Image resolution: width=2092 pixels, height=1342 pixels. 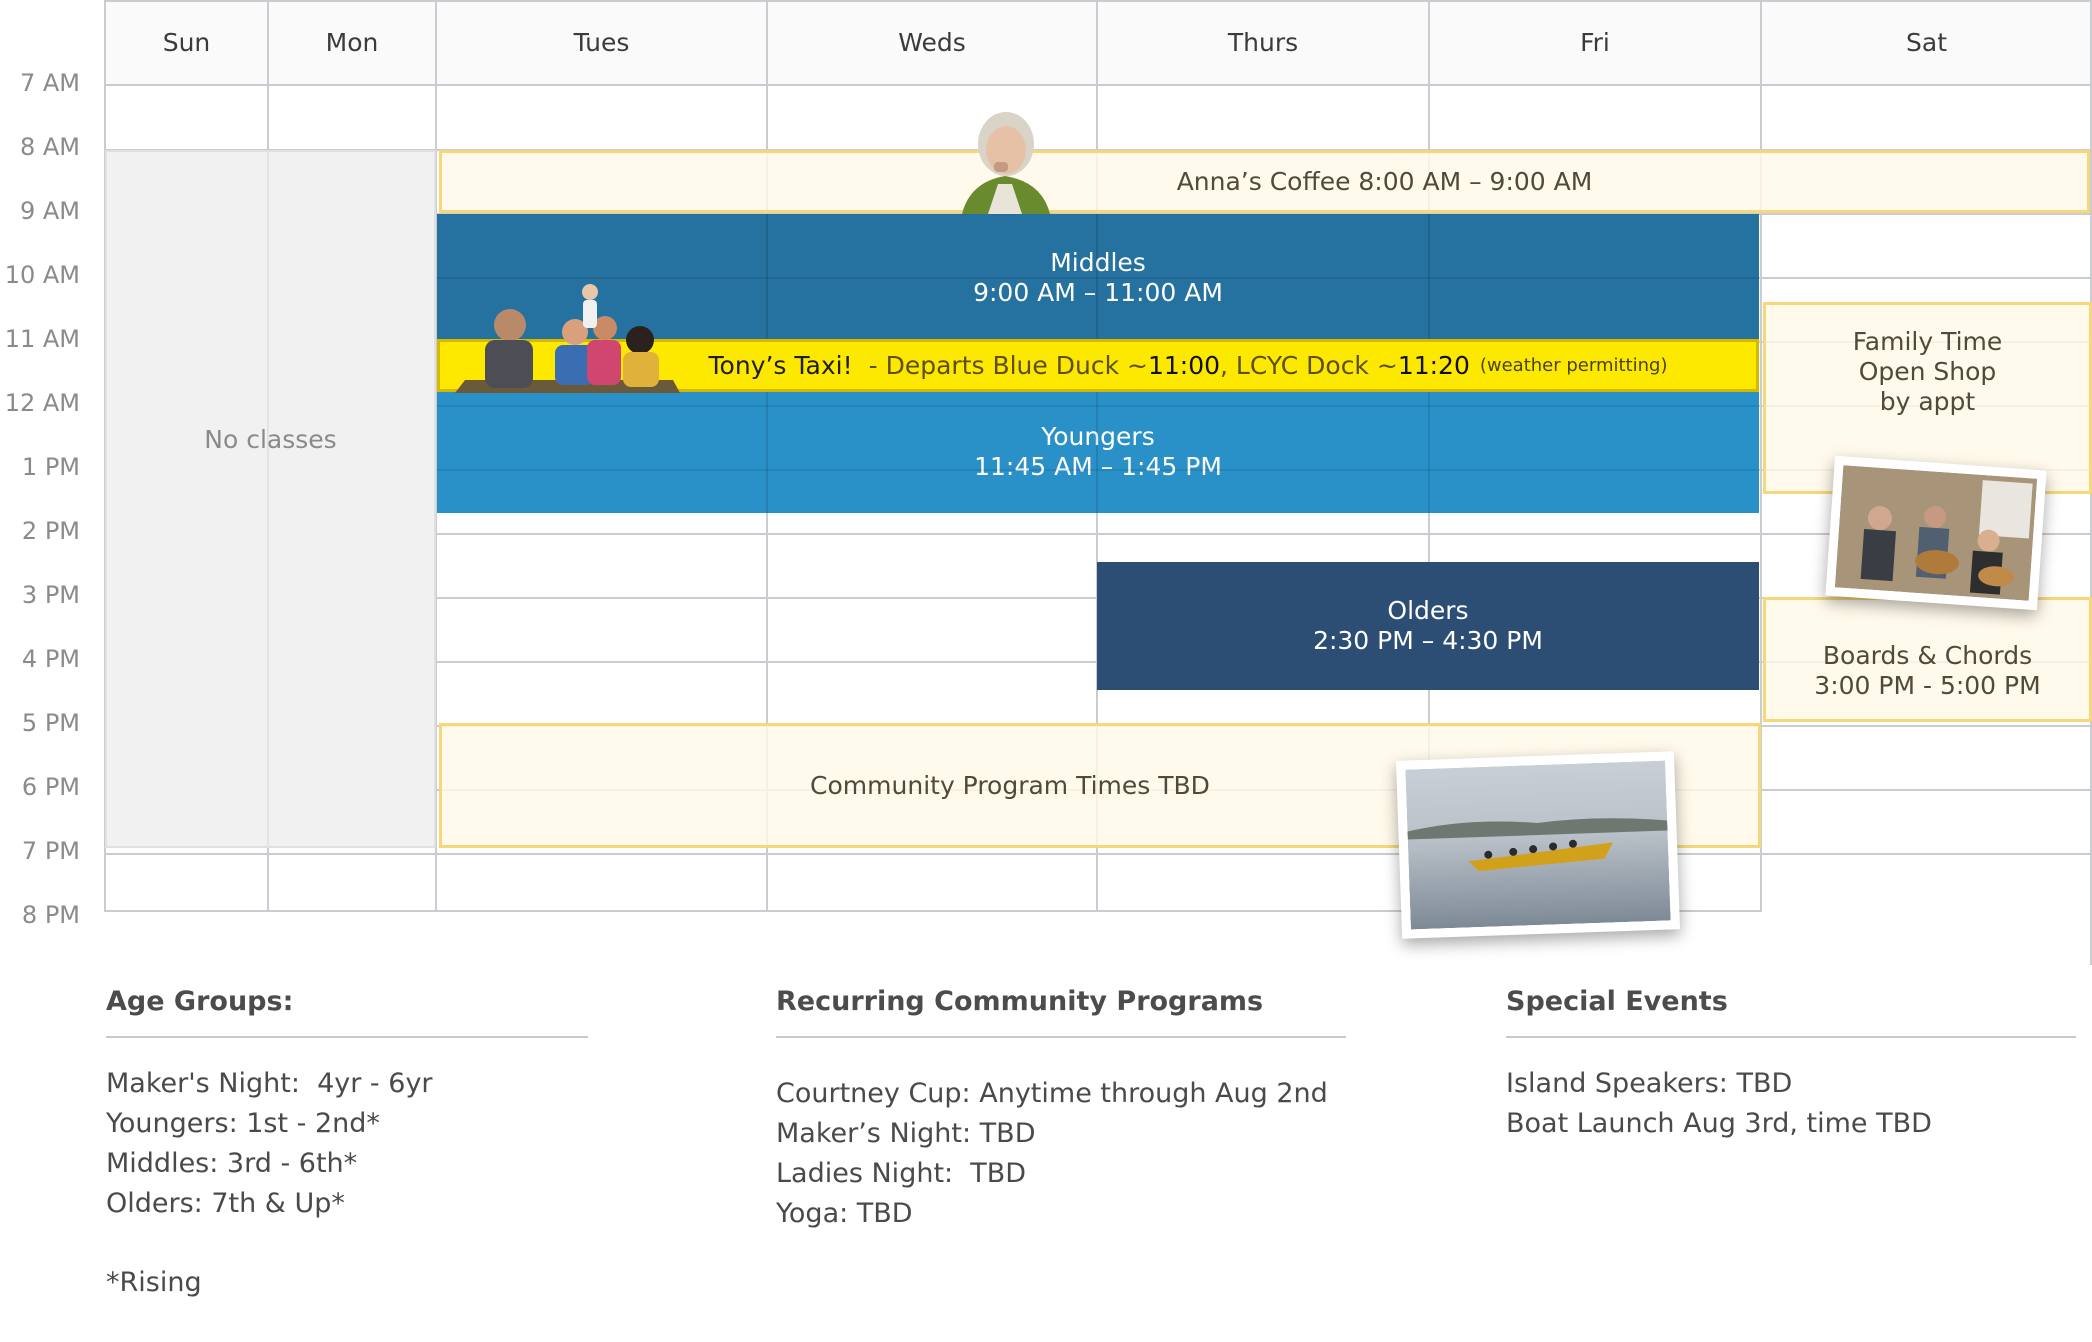 What do you see at coordinates (50, 531) in the screenshot?
I see `time-label: 2 PM` at bounding box center [50, 531].